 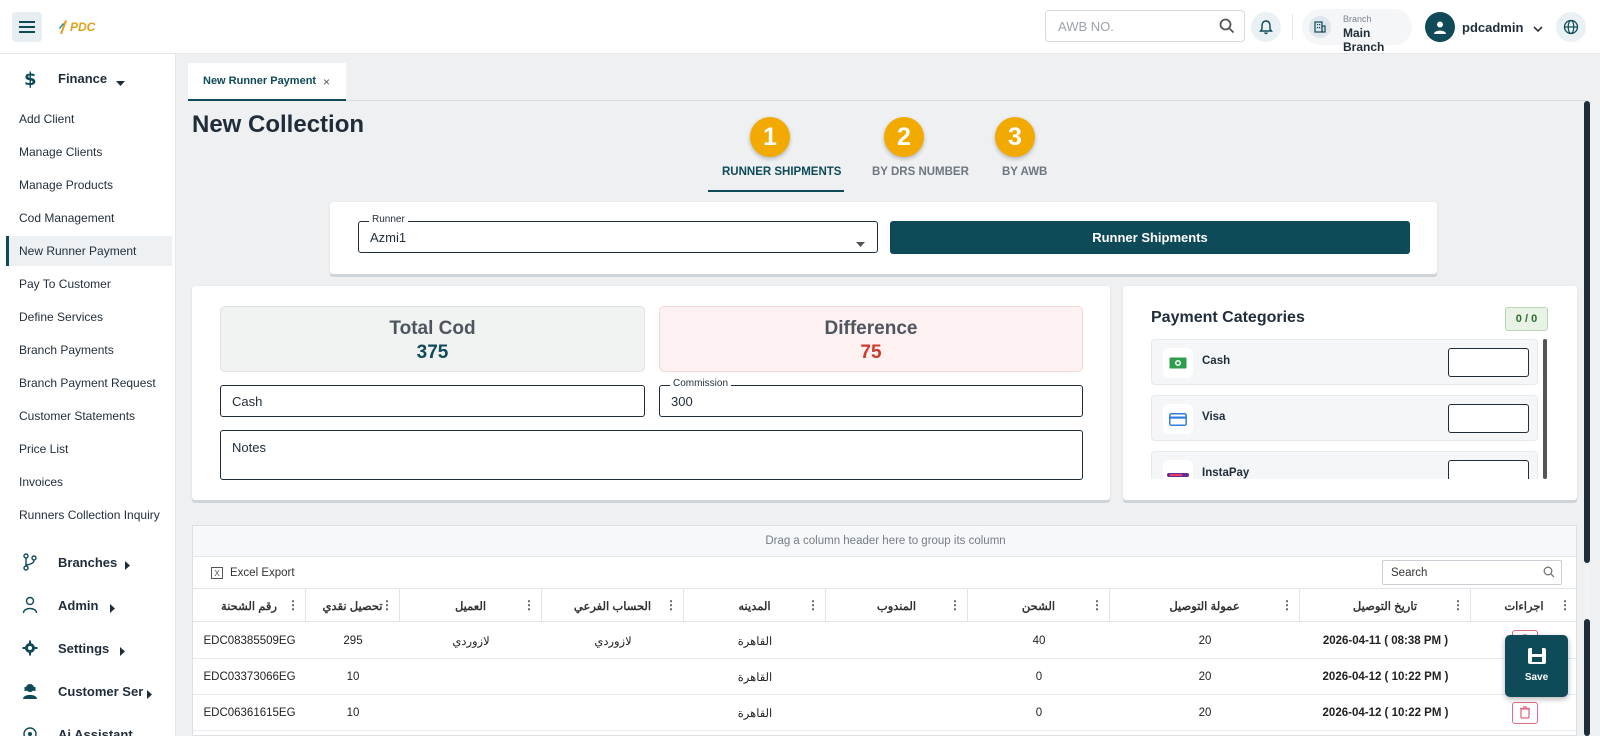 I want to click on excel-export-button: X Excel Export, so click(x=253, y=573).